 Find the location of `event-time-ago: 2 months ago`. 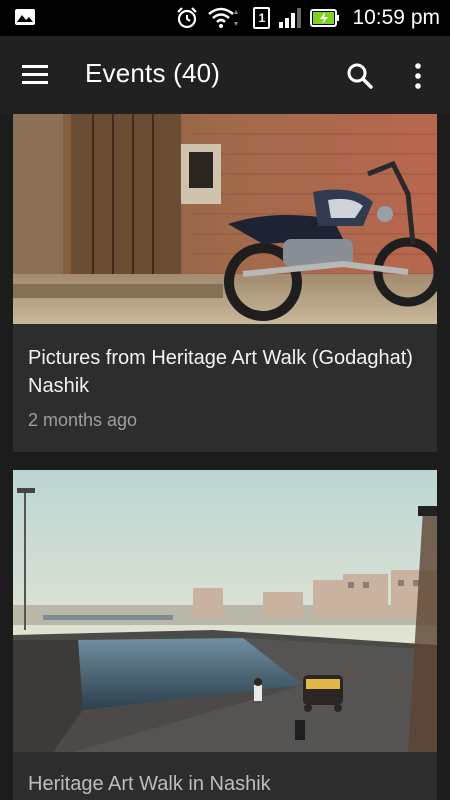

event-time-ago: 2 months ago is located at coordinates (83, 420).